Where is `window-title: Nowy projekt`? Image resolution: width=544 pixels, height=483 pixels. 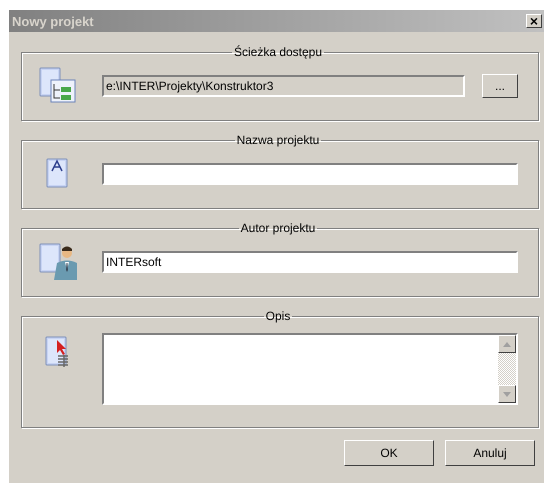 window-title: Nowy projekt is located at coordinates (53, 21).